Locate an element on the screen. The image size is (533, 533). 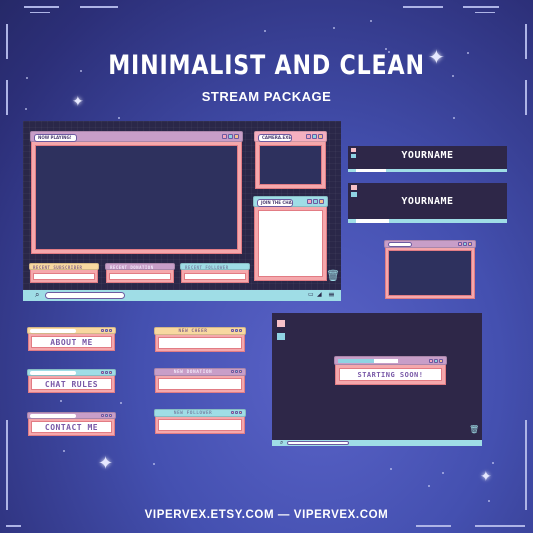
page-title: MINIMALIST AND CLEAN is located at coordinates (266, 65).